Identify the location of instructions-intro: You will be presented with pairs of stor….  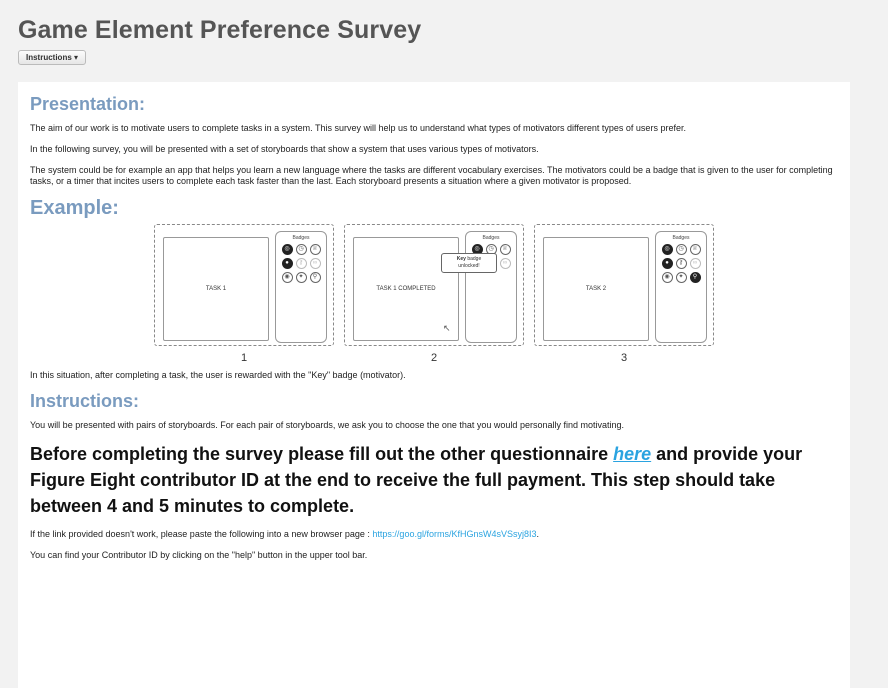
(327, 425).